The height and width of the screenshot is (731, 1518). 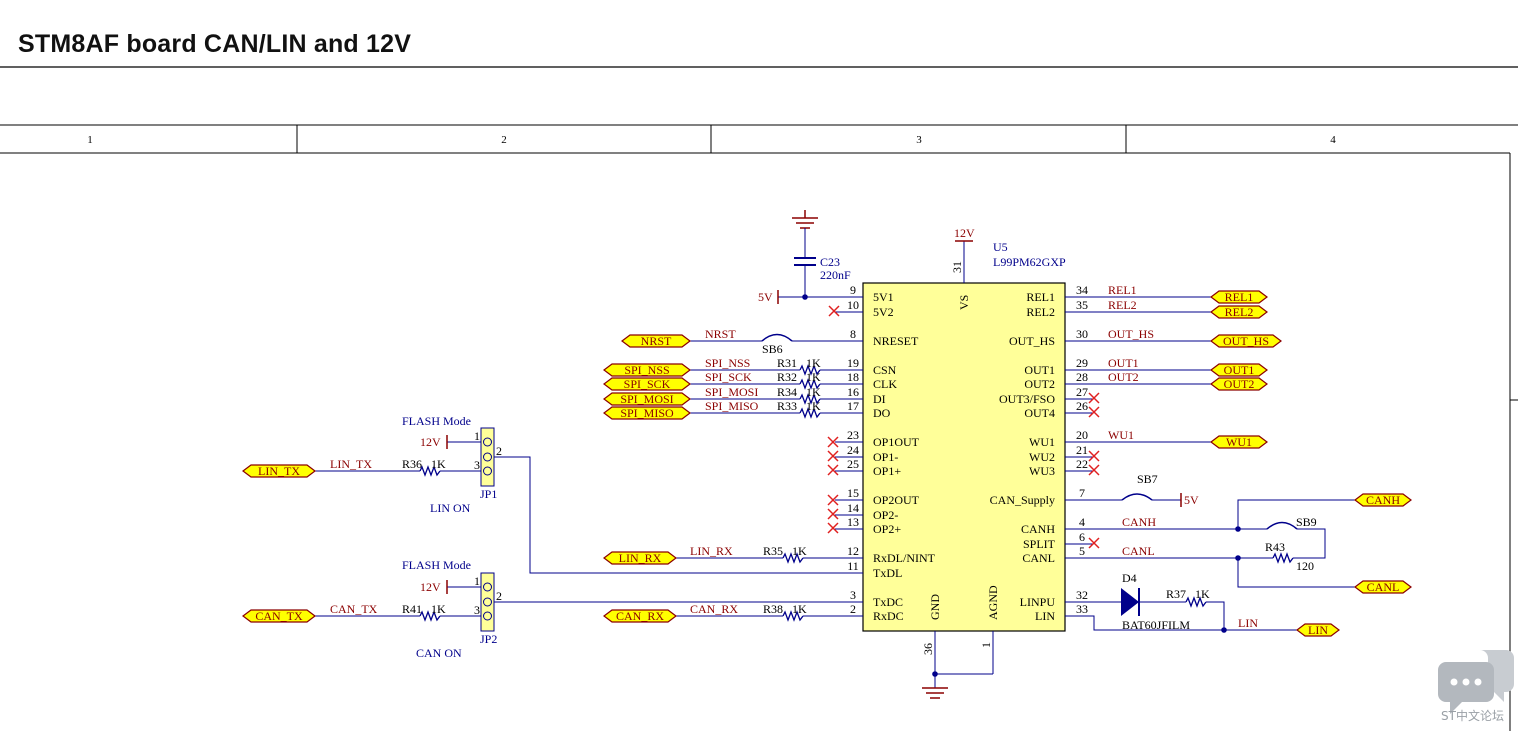 What do you see at coordinates (896, 442) in the screenshot?
I see `pin-name-23: OP1OUT` at bounding box center [896, 442].